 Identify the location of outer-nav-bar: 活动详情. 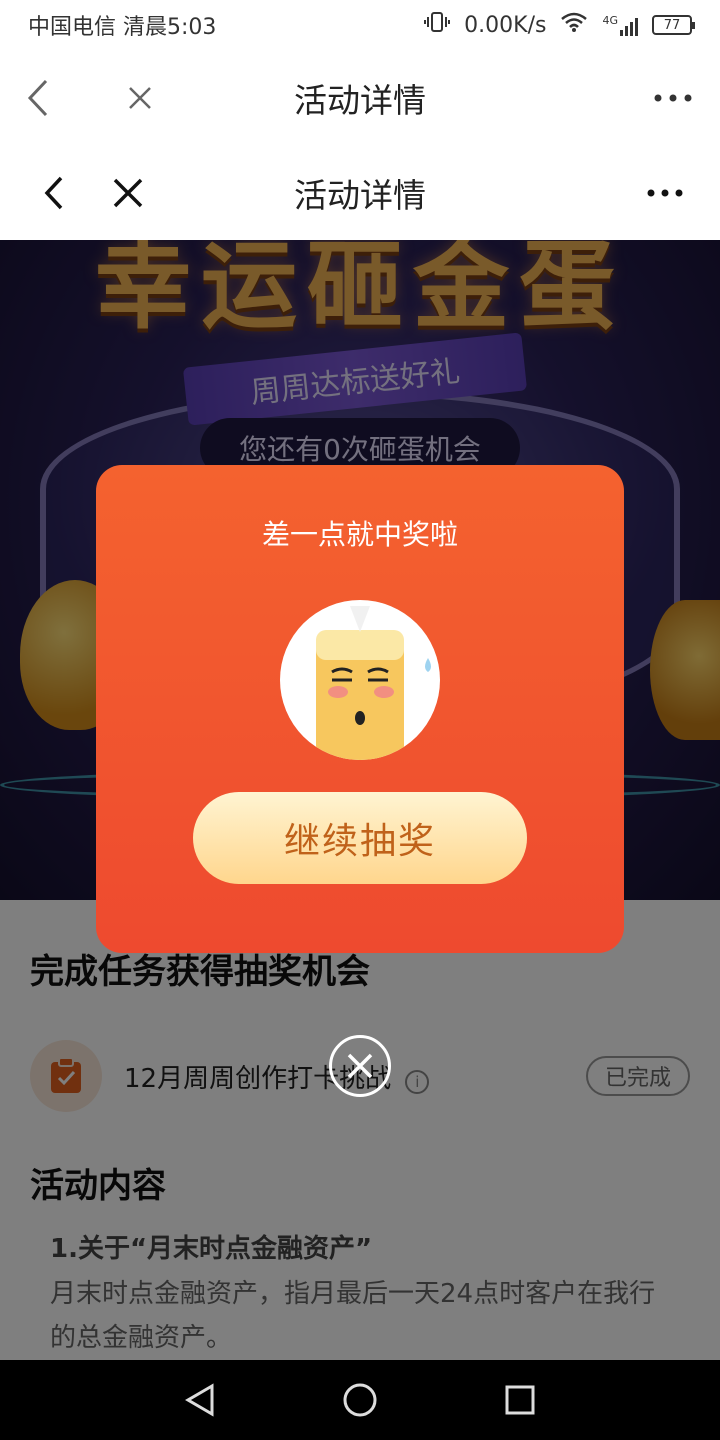
(360, 97).